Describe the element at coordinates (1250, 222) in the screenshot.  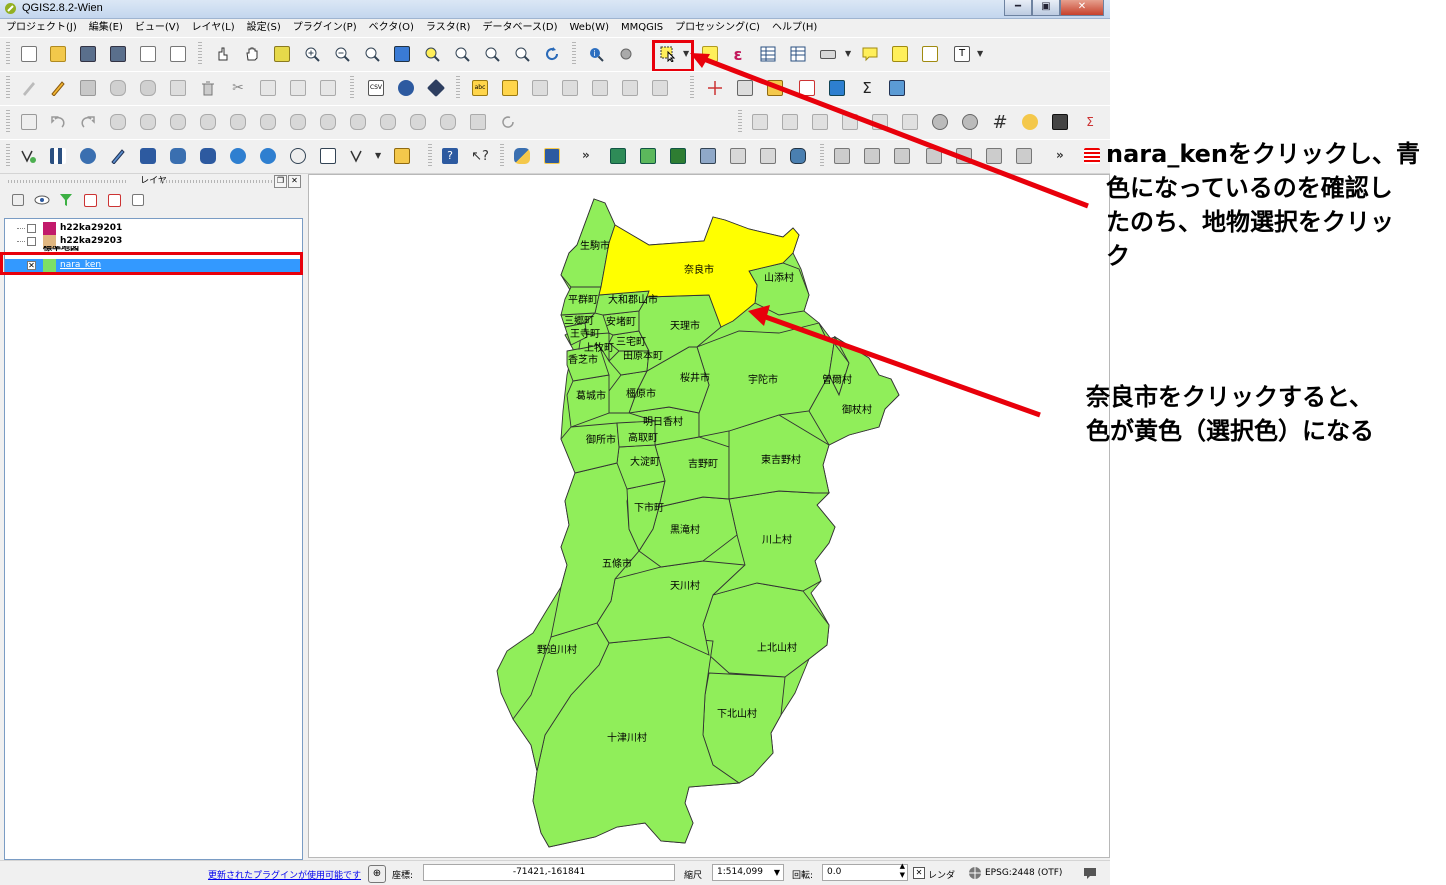
I see `annotation-line: たのち、地物選択をクリッ` at that location.